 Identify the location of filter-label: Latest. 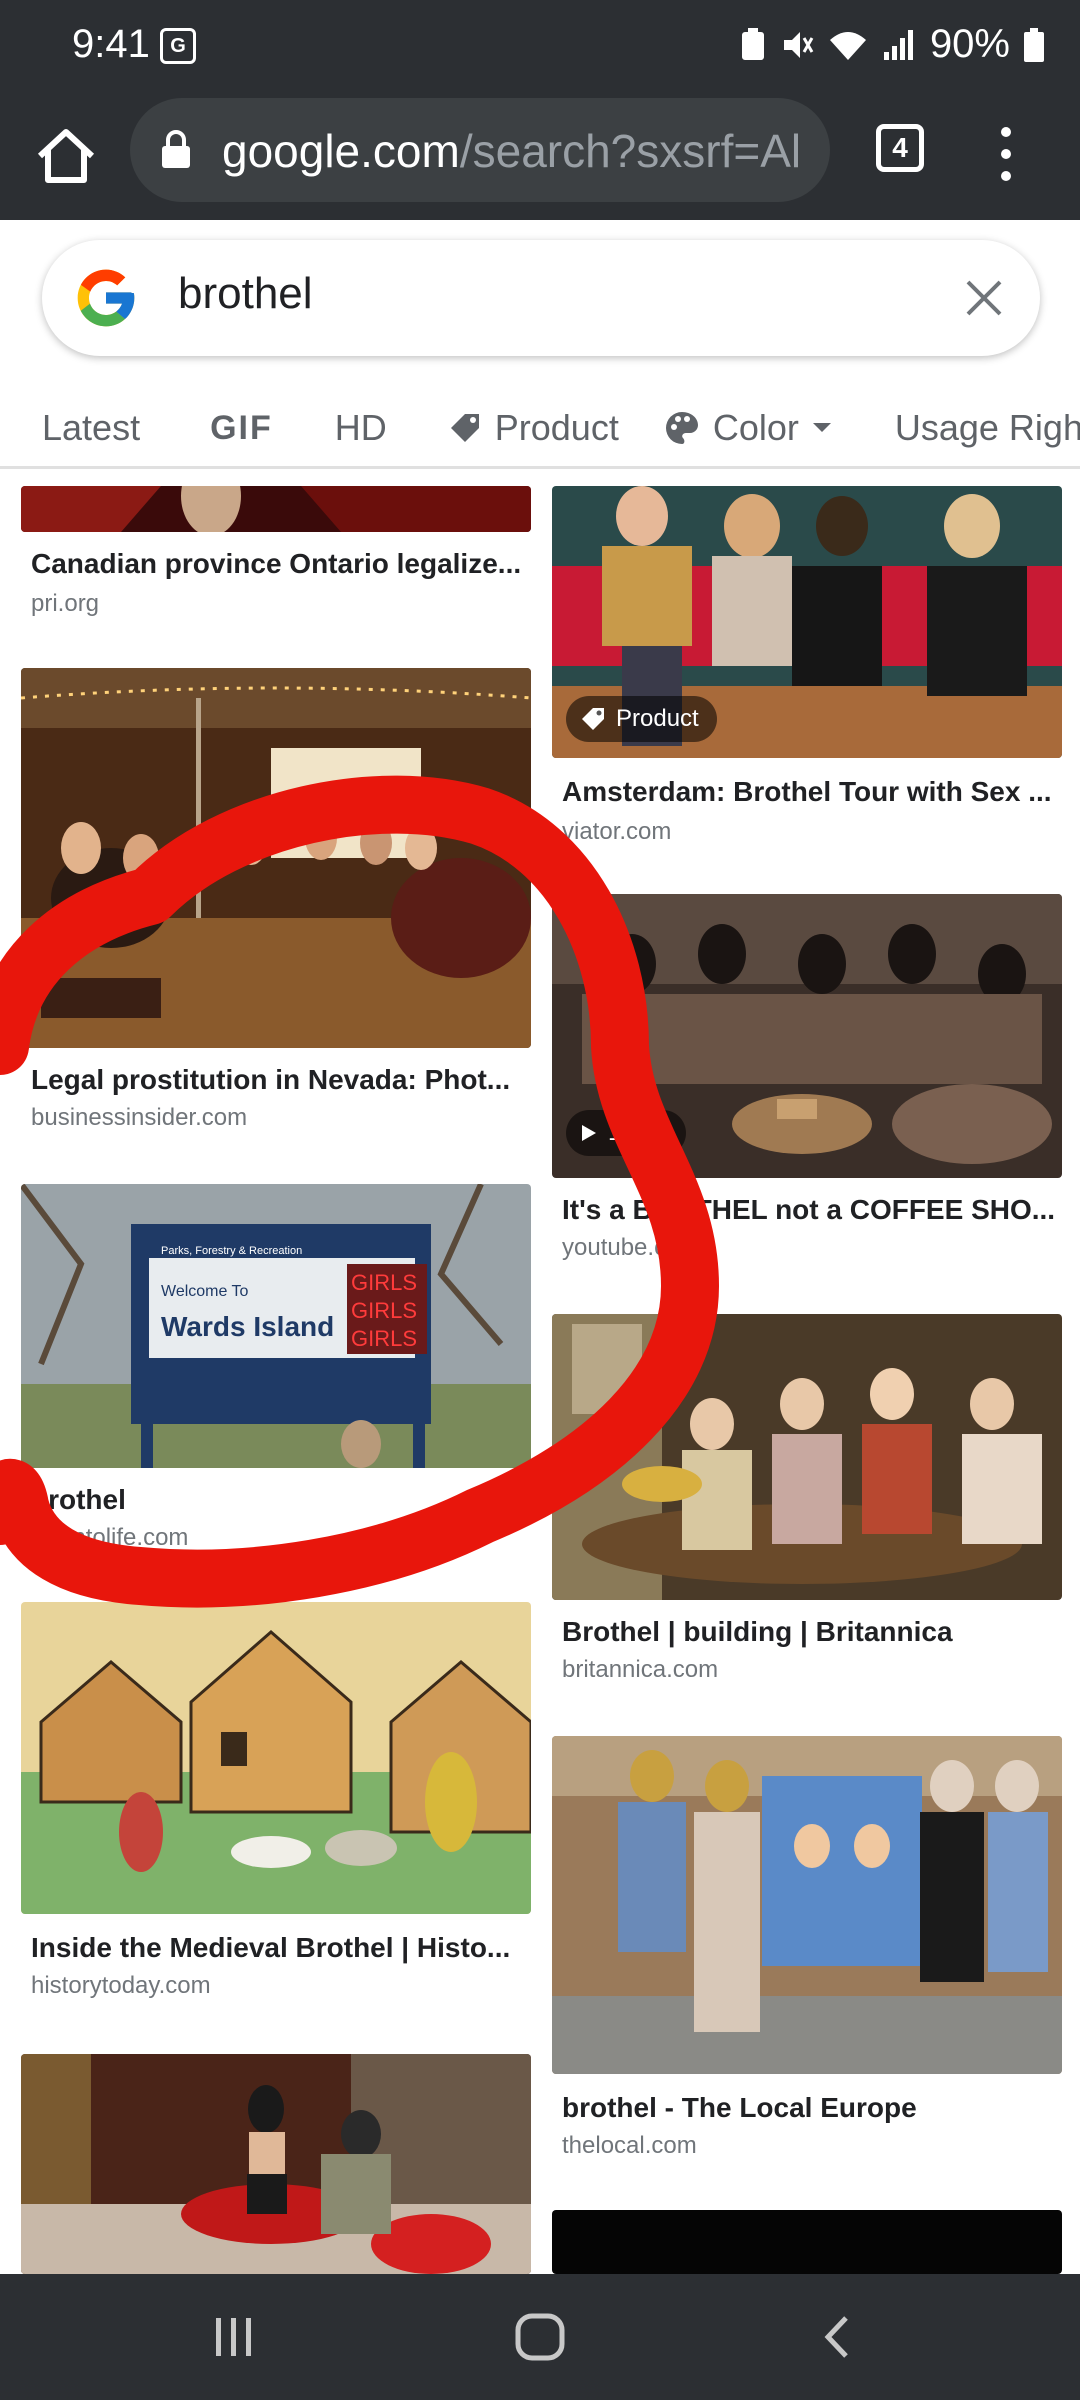
(91, 427).